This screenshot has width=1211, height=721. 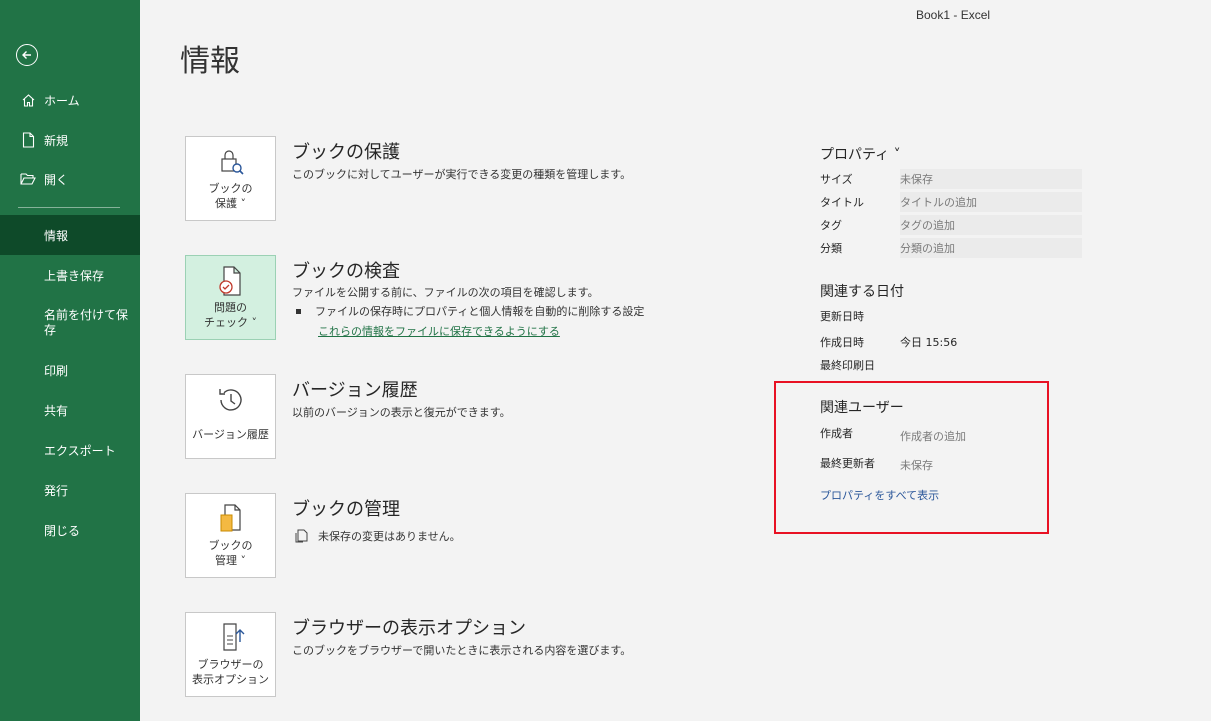 I want to click on back-button, so click(x=27, y=55).